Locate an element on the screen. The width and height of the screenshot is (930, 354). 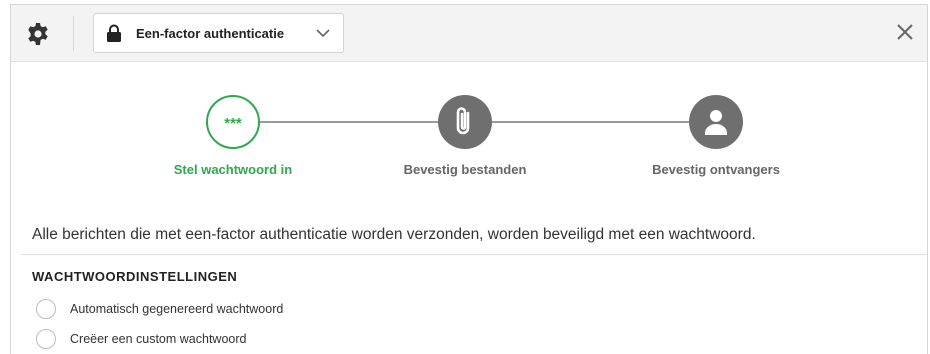
step-1-password-circle: *** is located at coordinates (233, 122).